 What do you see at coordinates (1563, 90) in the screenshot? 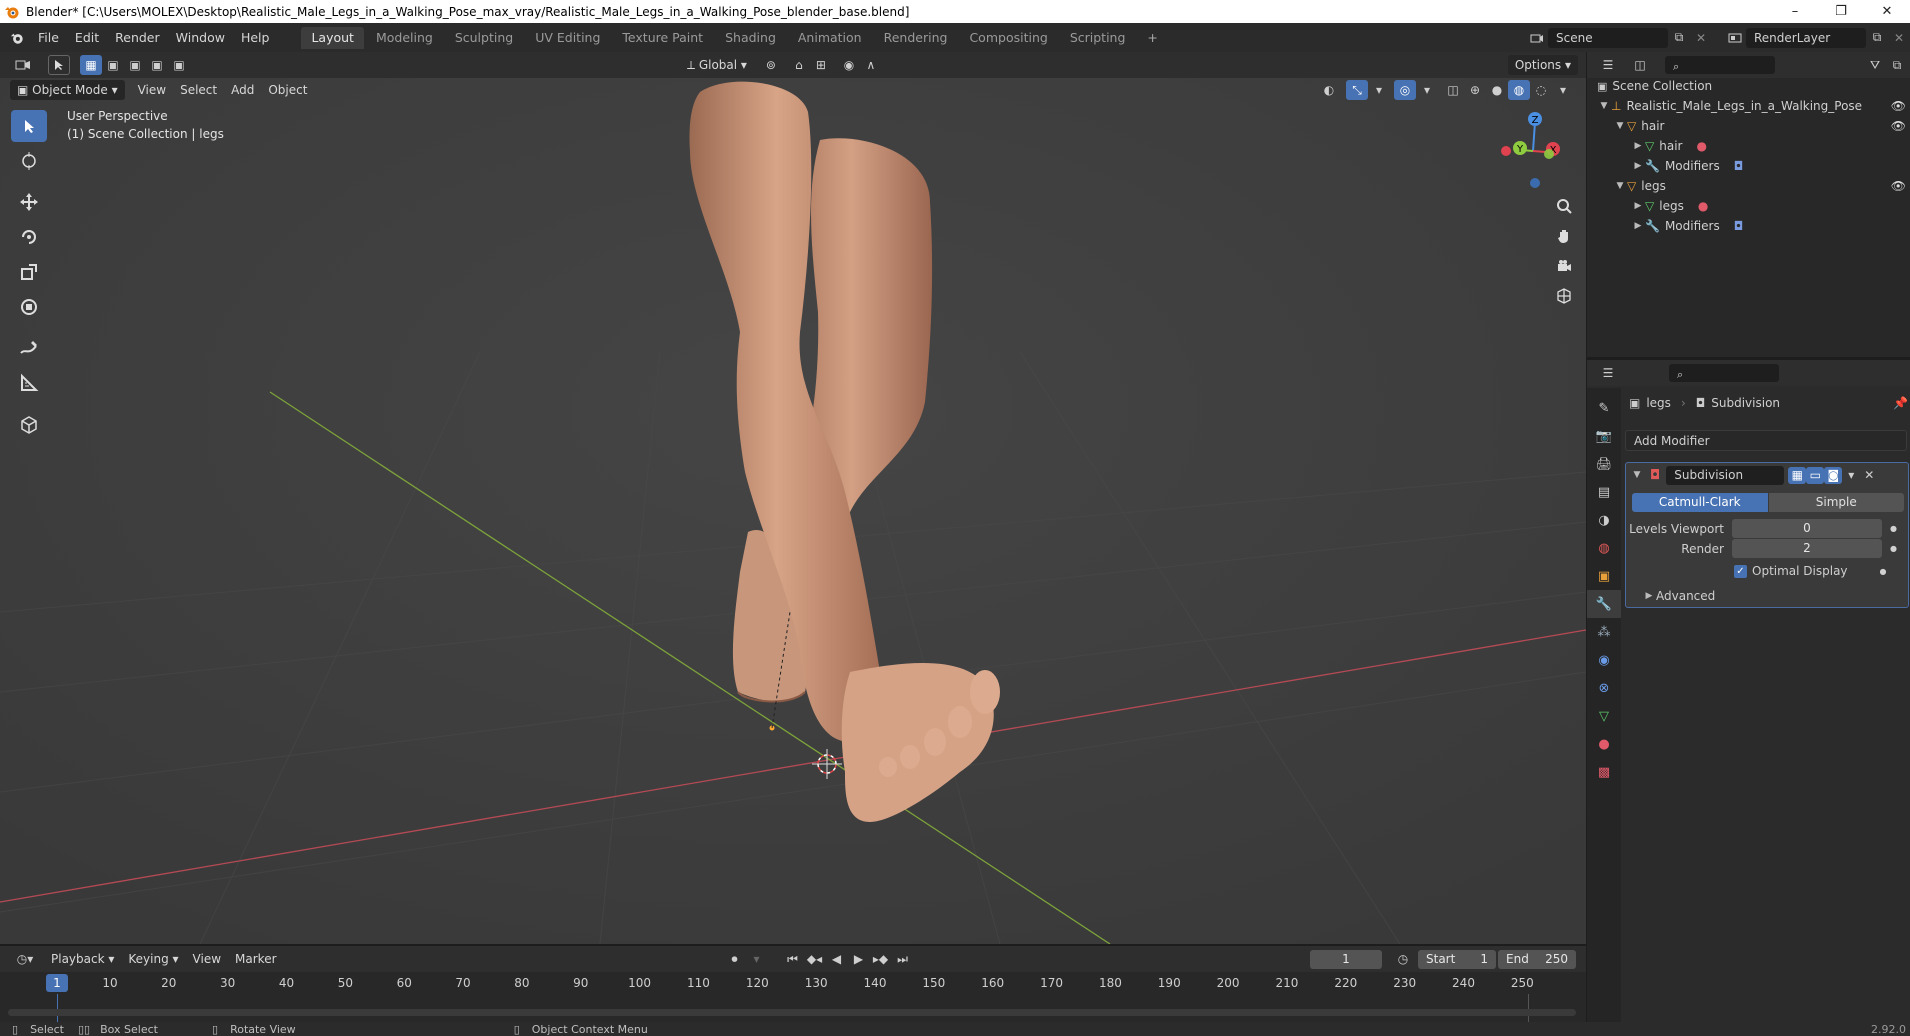
I see `shading-dropdown-icon: ▾` at bounding box center [1563, 90].